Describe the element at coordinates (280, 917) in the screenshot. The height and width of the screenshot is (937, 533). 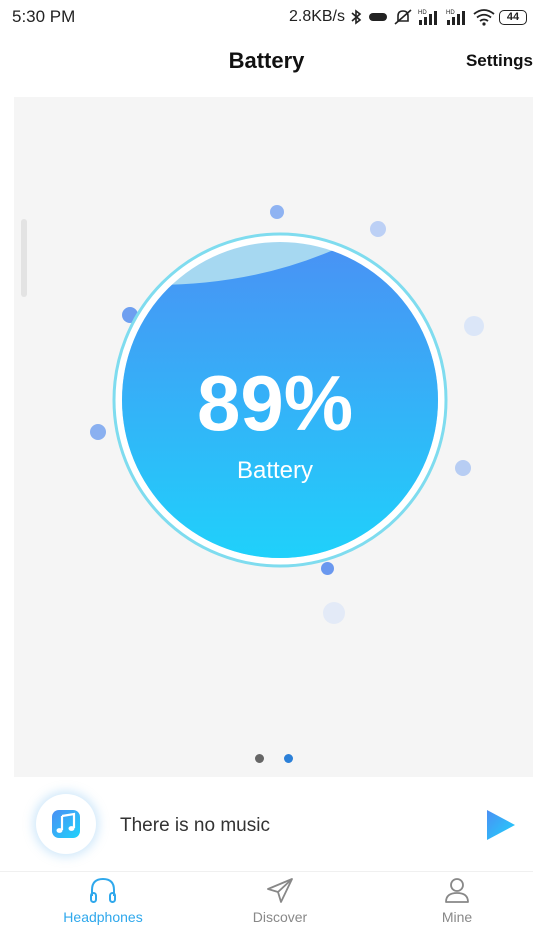
I see `nav-label: Discover` at that location.